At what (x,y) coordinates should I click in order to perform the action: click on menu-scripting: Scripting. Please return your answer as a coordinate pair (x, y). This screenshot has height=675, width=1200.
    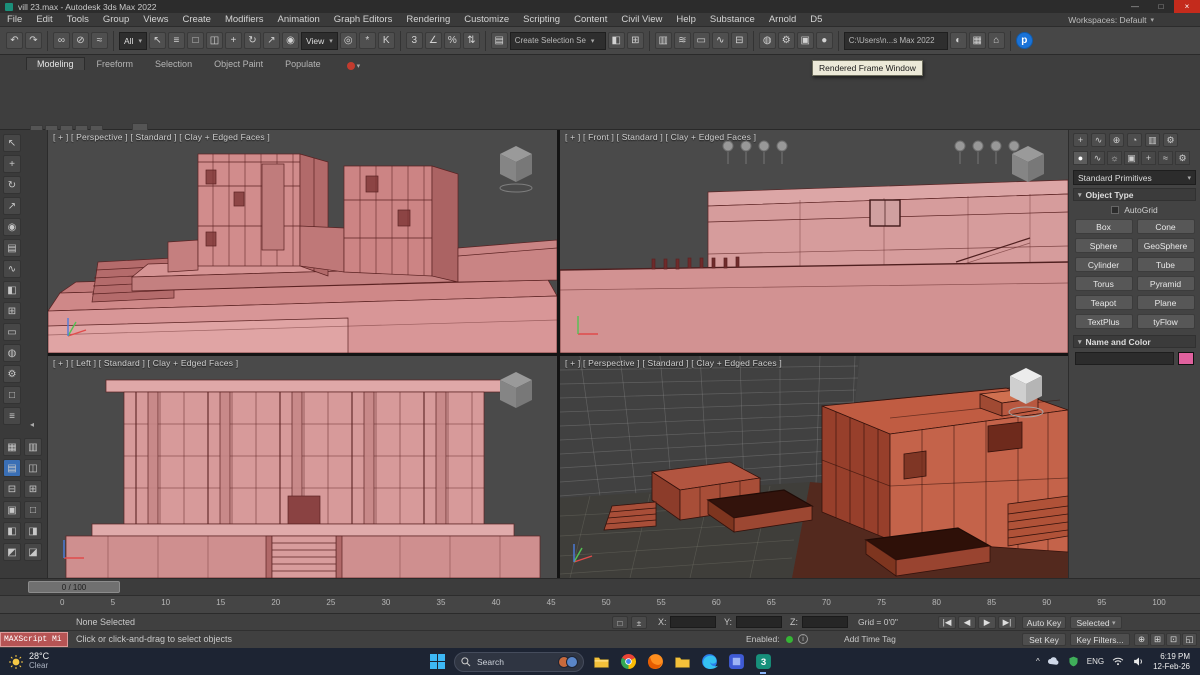
    Looking at the image, I should click on (541, 20).